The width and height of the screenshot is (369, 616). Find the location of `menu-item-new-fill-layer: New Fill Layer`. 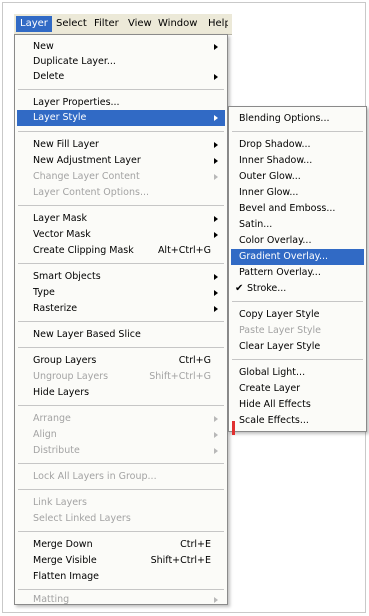

menu-item-new-fill-layer: New Fill Layer is located at coordinates (121, 145).